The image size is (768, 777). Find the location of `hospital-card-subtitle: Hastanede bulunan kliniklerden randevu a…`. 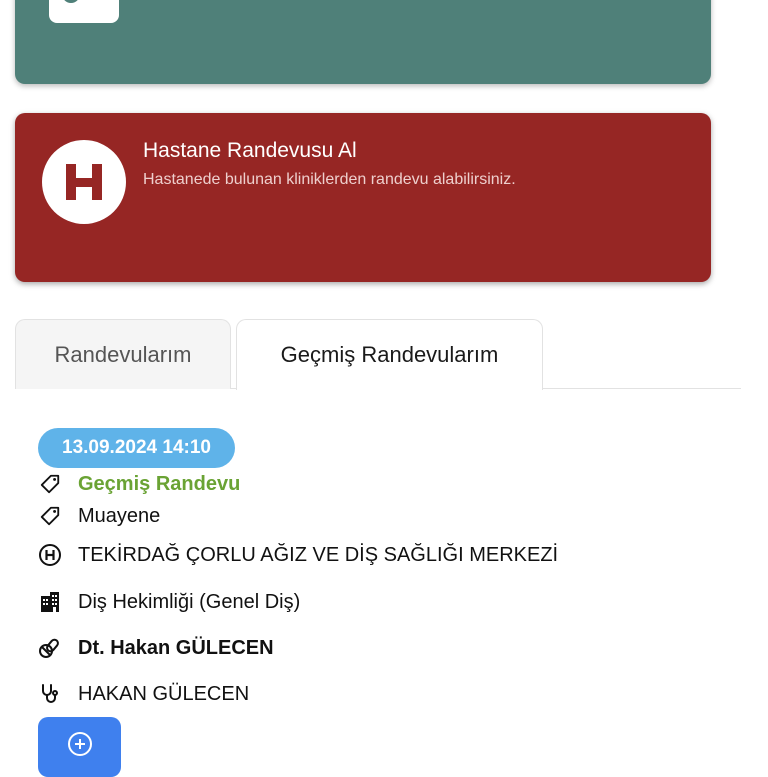

hospital-card-subtitle: Hastanede bulunan kliniklerden randevu a… is located at coordinates (329, 179).